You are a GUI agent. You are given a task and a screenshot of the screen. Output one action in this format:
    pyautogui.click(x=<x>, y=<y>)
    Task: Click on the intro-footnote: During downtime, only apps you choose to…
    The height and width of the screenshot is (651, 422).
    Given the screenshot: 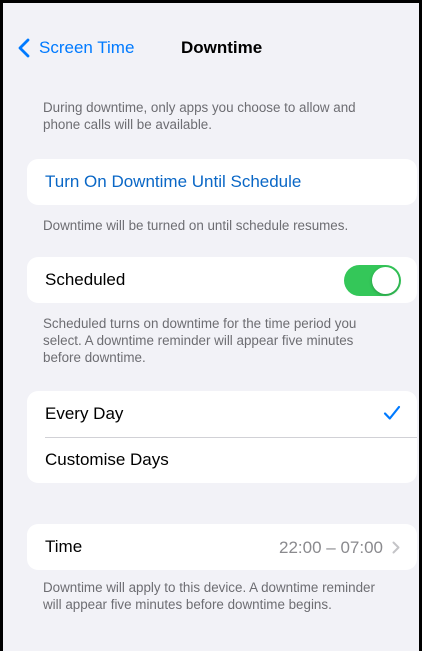 What is the action you would take?
    pyautogui.click(x=199, y=116)
    